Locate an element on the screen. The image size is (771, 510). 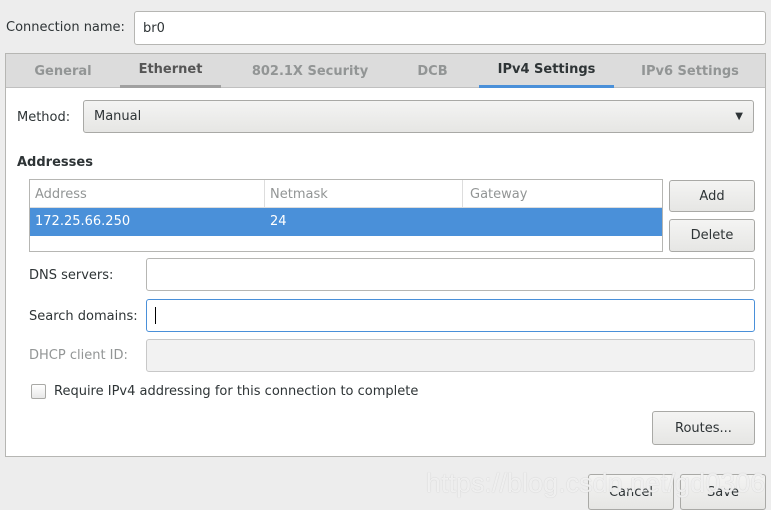
tab-dcb: DCB is located at coordinates (432, 71).